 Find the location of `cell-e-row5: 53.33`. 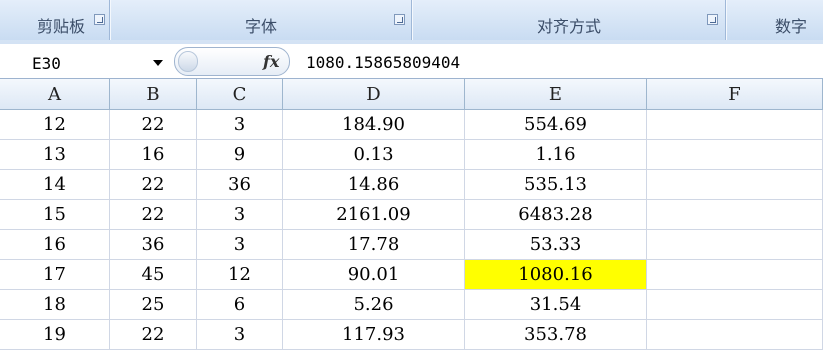

cell-e-row5: 53.33 is located at coordinates (556, 245).